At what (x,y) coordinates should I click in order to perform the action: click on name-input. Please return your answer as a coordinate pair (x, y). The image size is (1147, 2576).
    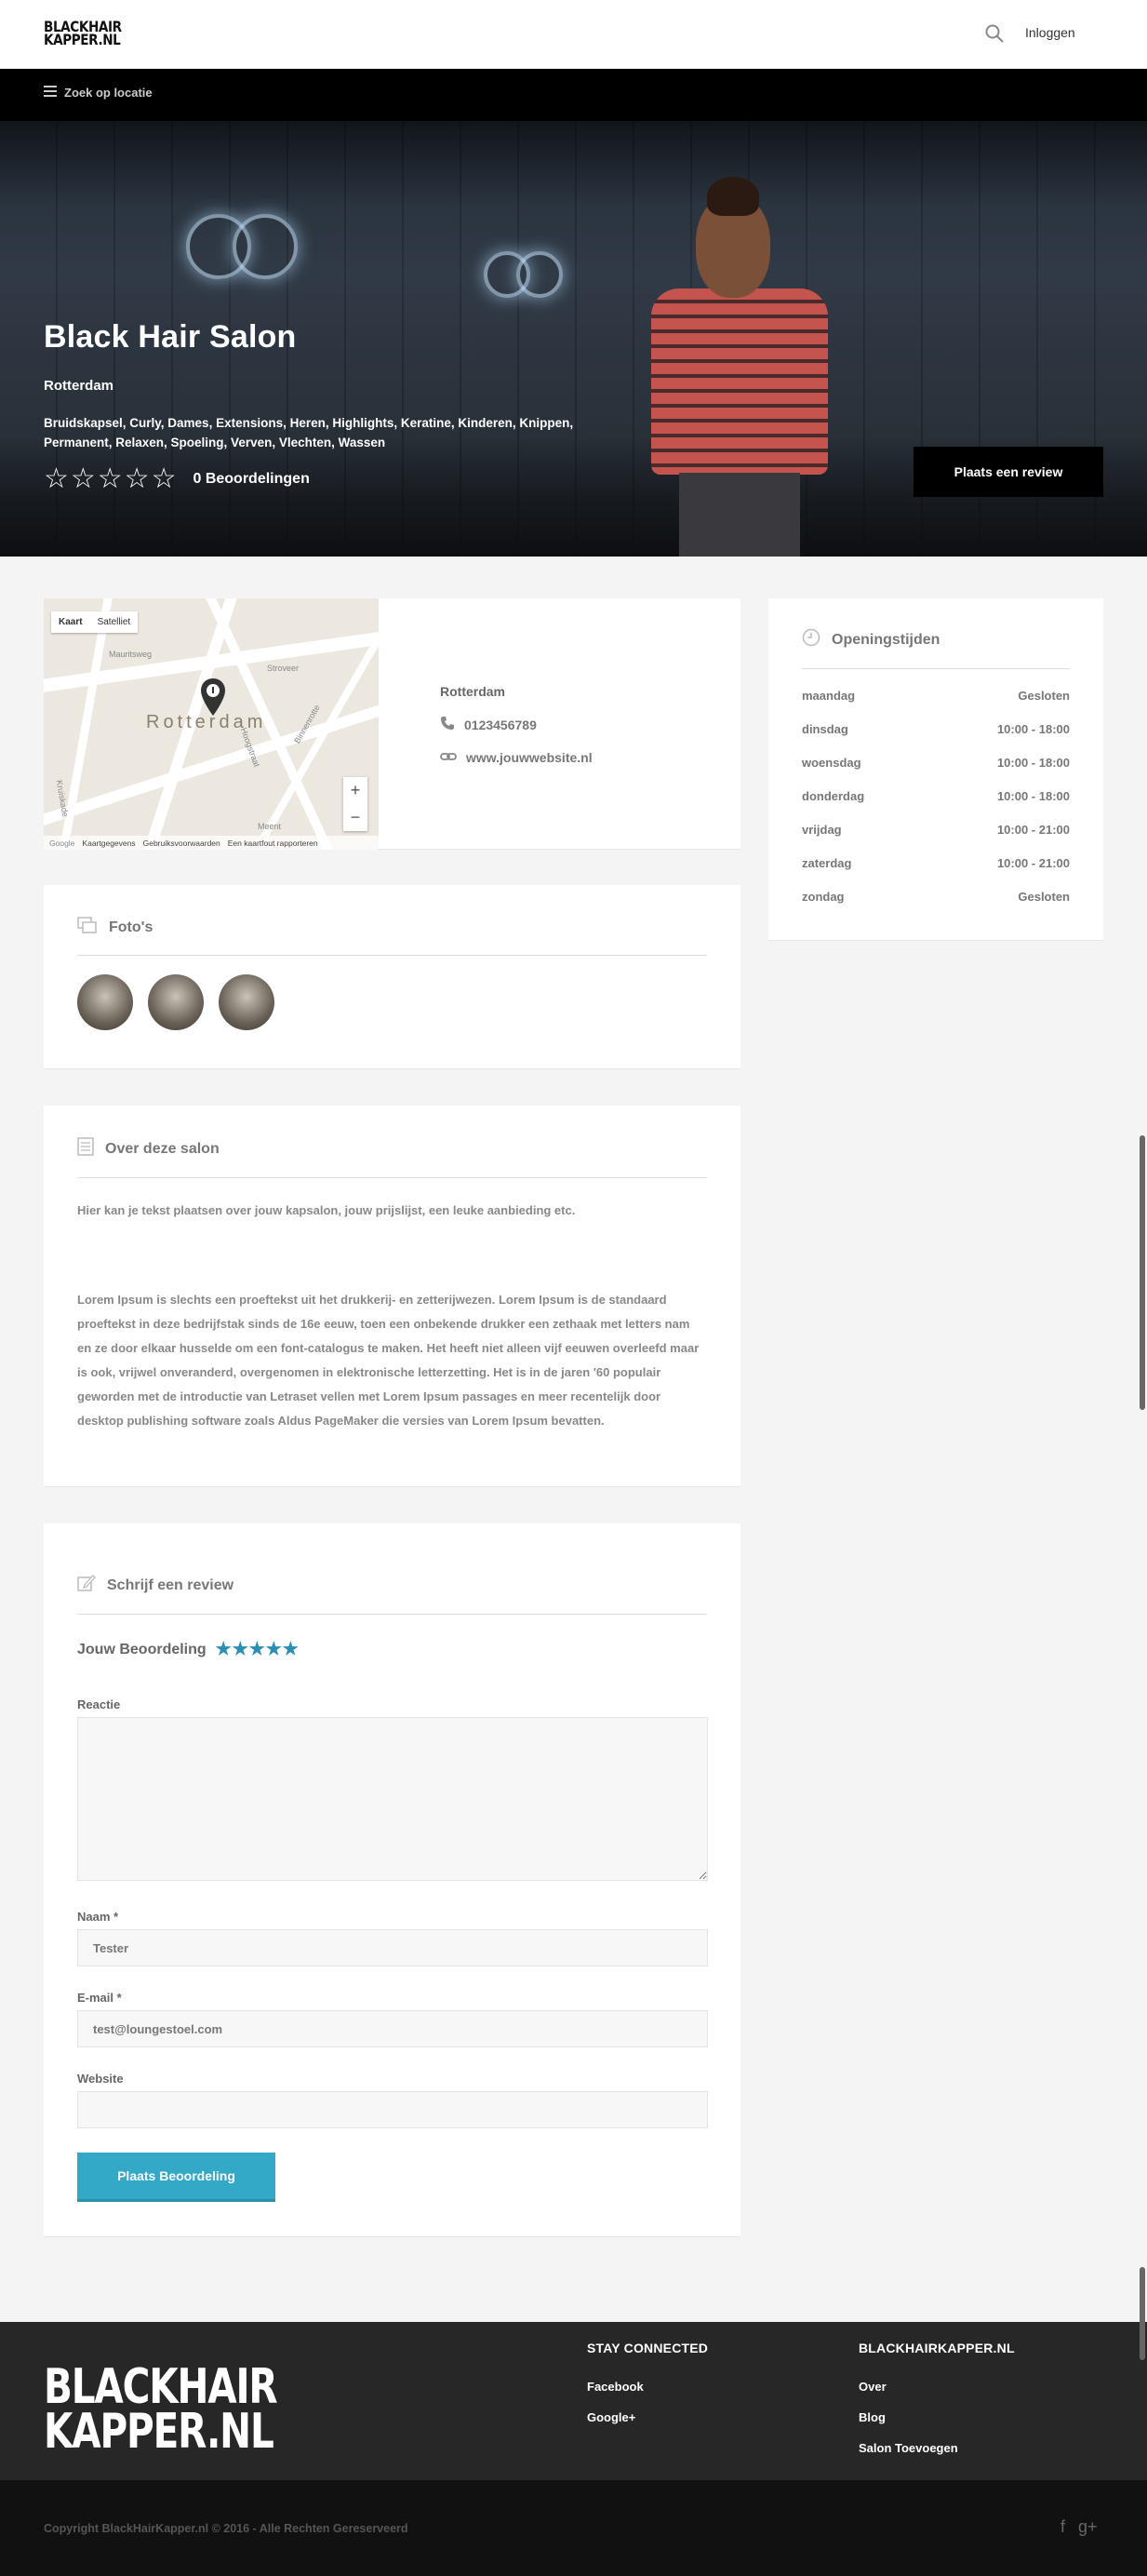
    Looking at the image, I should click on (392, 1947).